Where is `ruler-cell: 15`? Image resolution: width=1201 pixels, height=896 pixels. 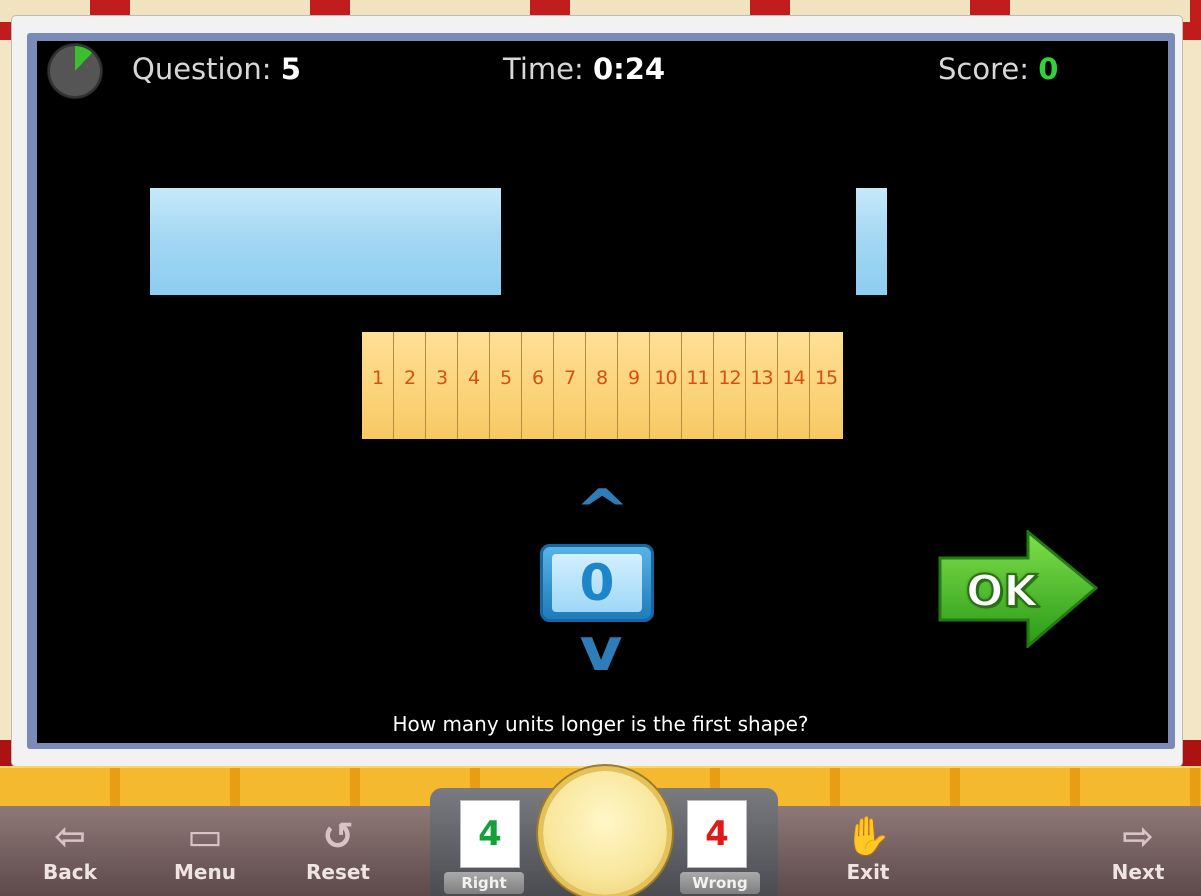
ruler-cell: 15 is located at coordinates (826, 385).